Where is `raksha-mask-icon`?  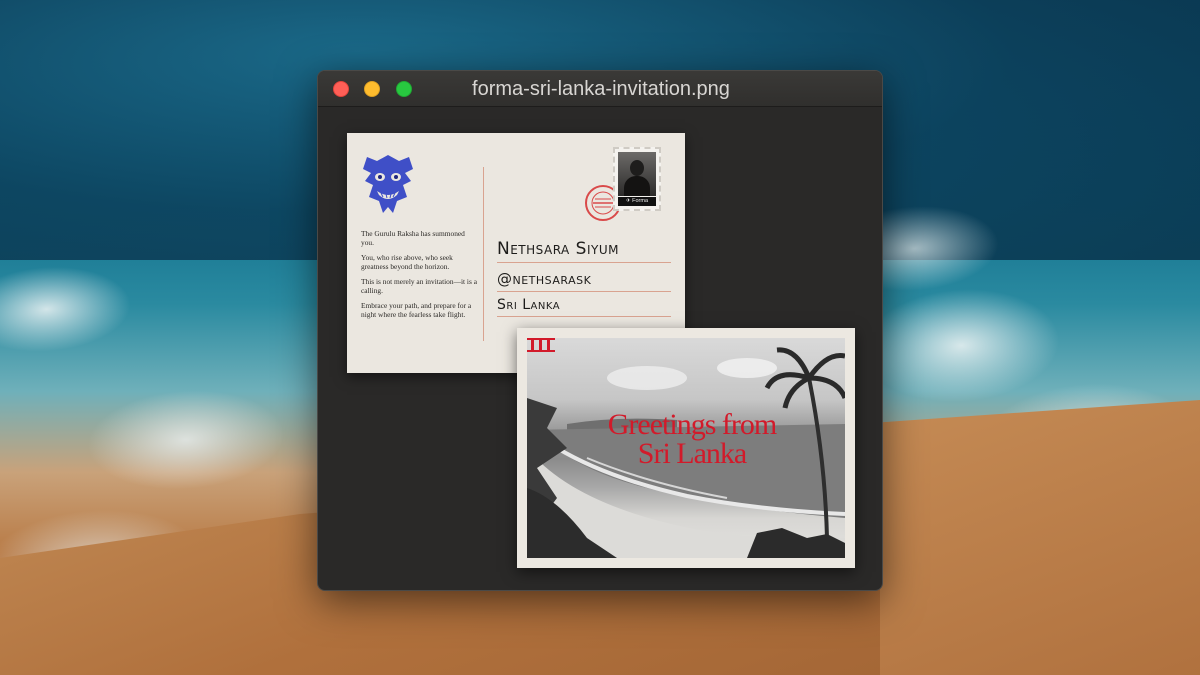
raksha-mask-icon is located at coordinates (388, 184).